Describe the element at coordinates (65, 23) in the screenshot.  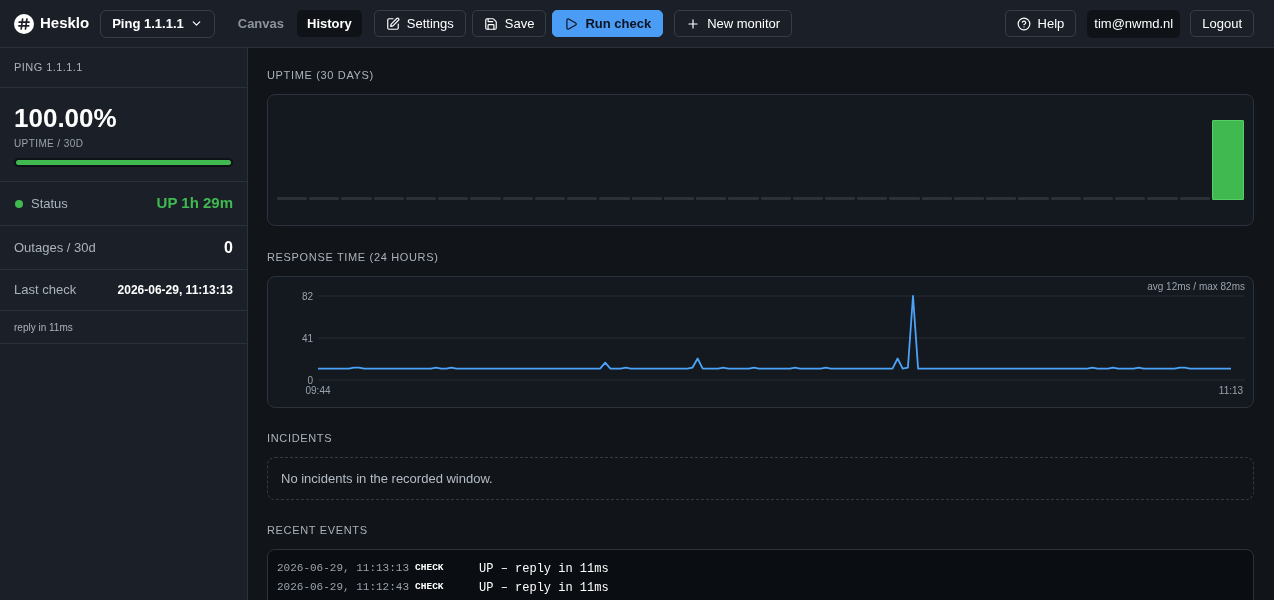
I see `app-name: Hesklo` at that location.